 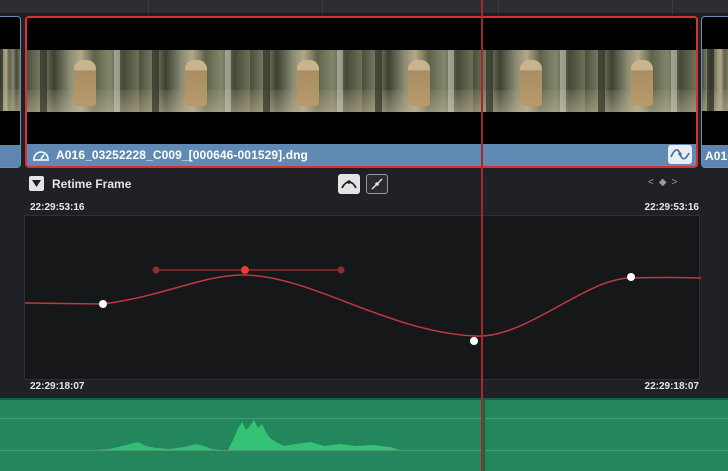 I want to click on clip-name: A016_03252228_C009_[000646-001529].dng, so click(x=182, y=155).